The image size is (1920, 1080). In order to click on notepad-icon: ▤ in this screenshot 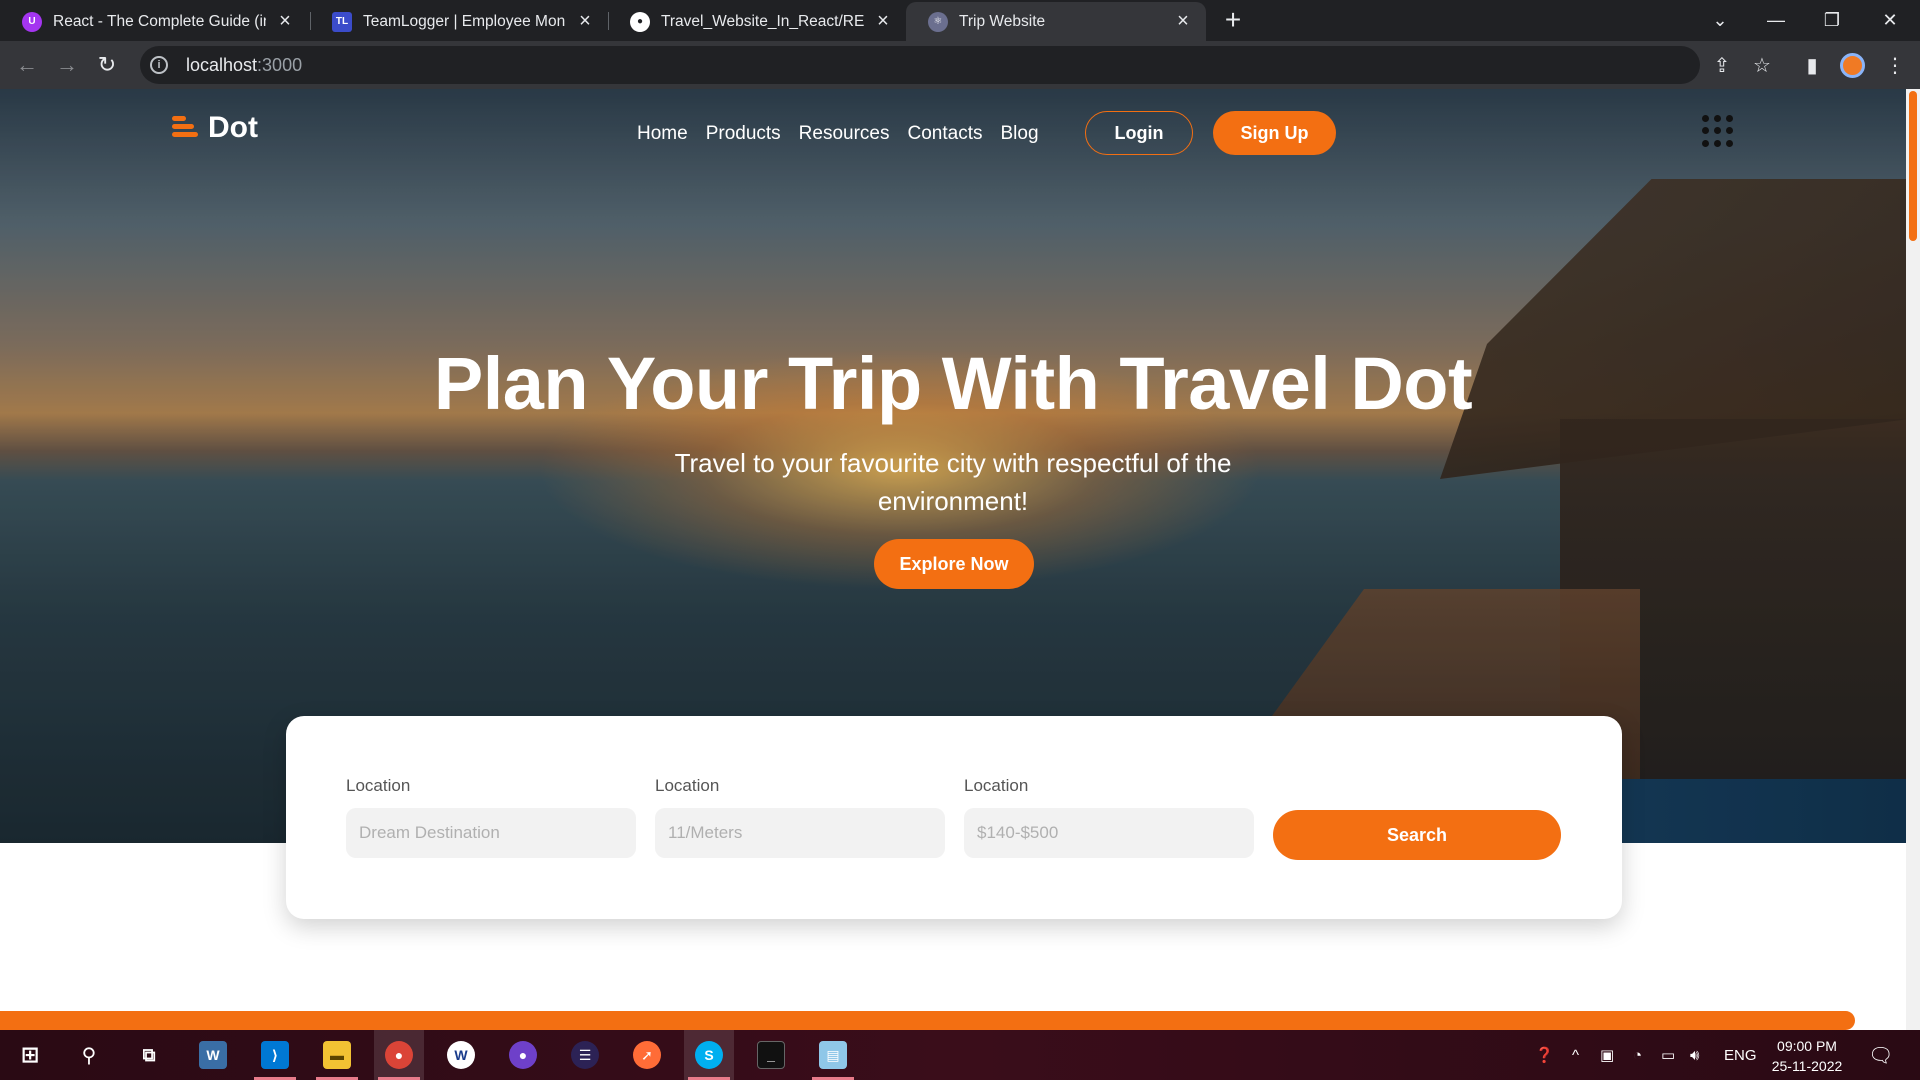, I will do `click(833, 1055)`.